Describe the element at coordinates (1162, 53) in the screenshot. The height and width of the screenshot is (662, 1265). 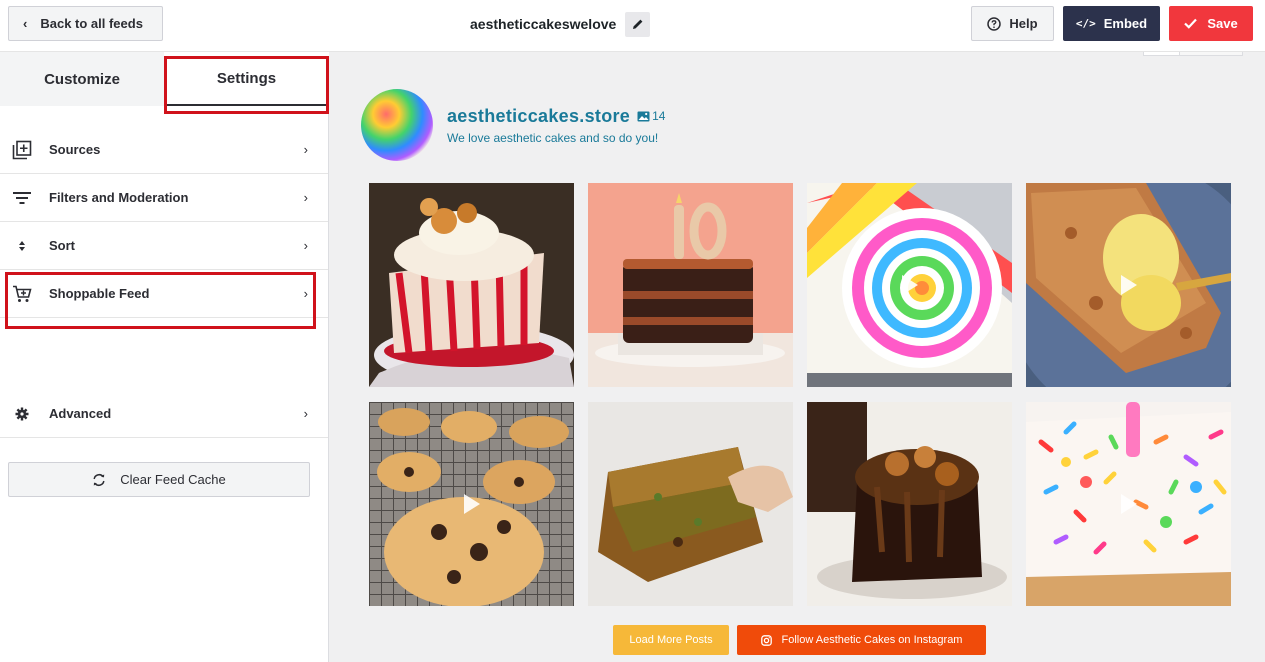
I see `device-toggle-segment` at that location.